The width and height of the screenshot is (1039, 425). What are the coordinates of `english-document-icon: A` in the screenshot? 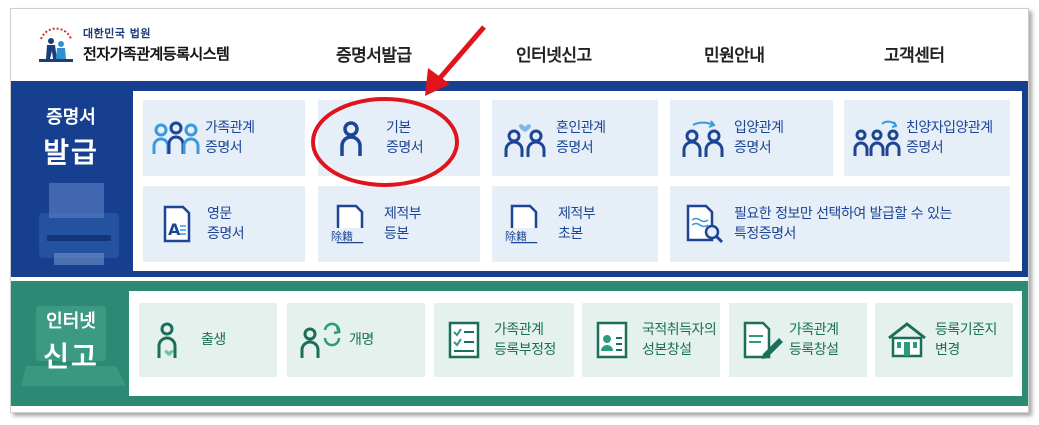 It's located at (177, 224).